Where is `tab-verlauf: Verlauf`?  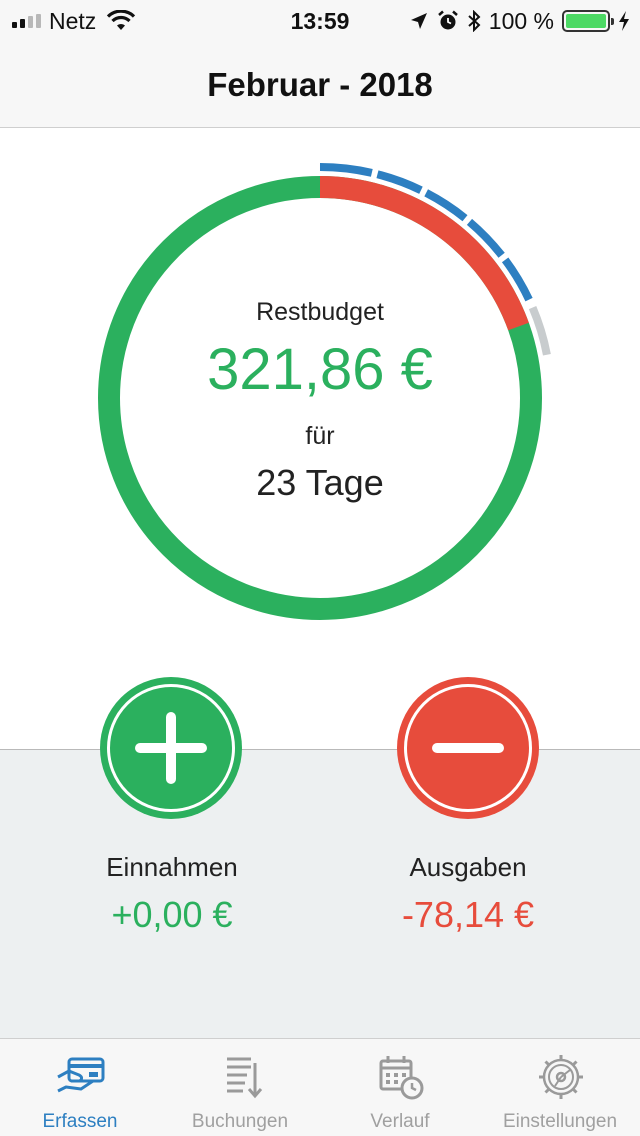
tab-verlauf: Verlauf is located at coordinates (400, 1087).